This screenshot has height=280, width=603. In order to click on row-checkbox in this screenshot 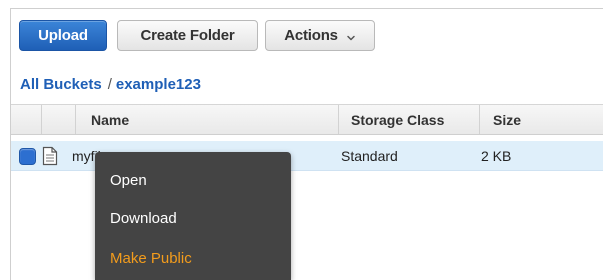, I will do `click(27, 156)`.